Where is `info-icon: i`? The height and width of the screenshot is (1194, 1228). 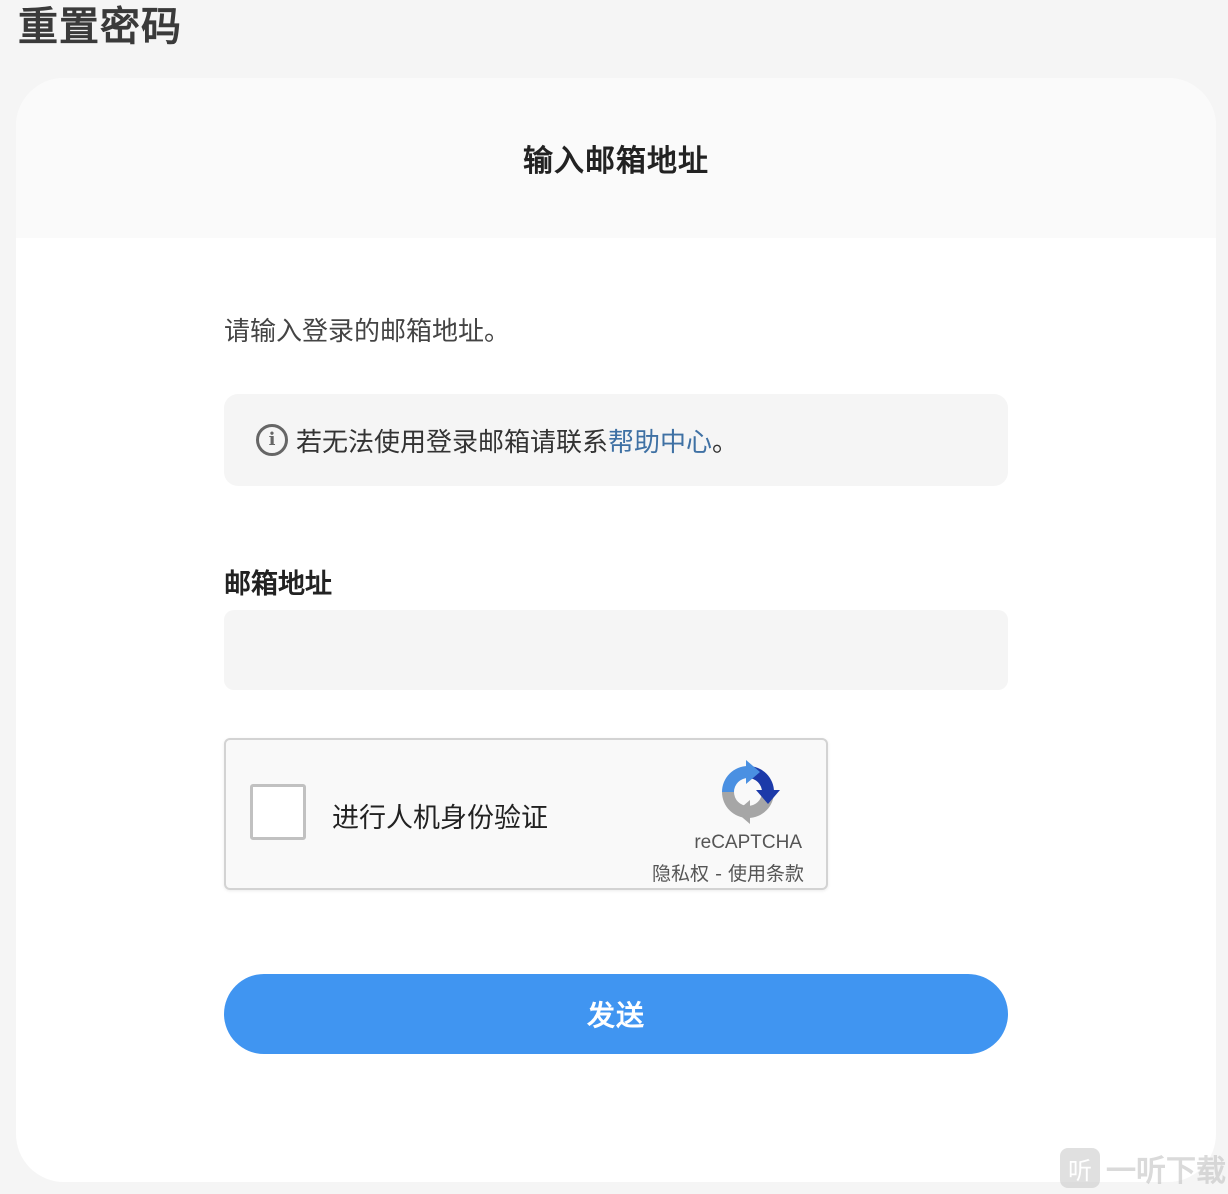 info-icon: i is located at coordinates (272, 440).